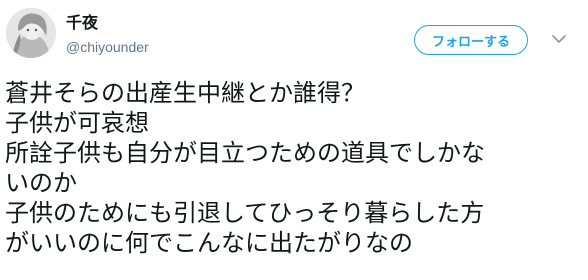  Describe the element at coordinates (107, 47) in the screenshot. I see `user-handle: @chiyounder` at that location.